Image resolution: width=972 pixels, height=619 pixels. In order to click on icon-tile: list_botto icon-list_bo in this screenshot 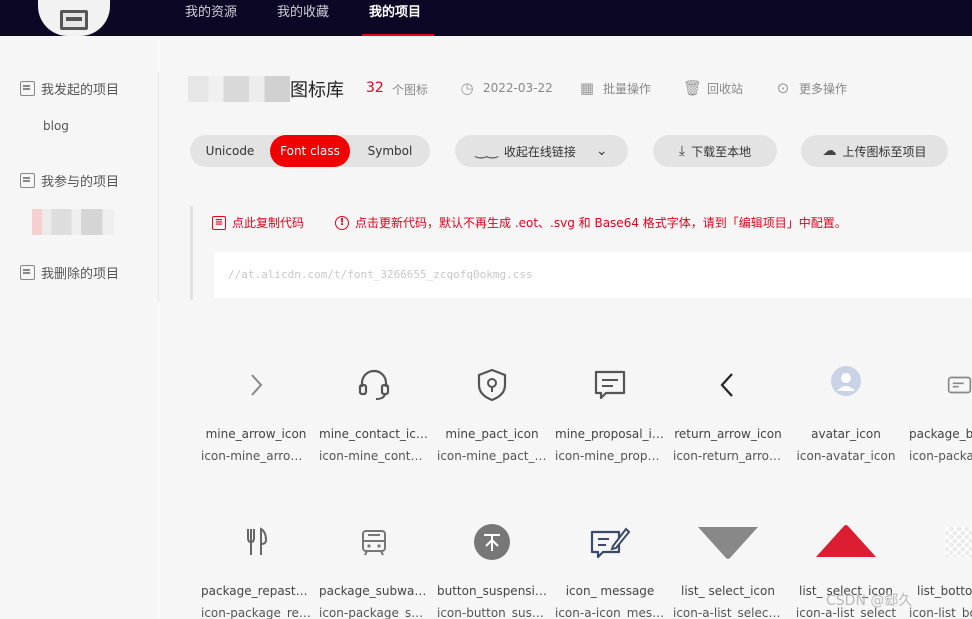, I will do `click(938, 565)`.